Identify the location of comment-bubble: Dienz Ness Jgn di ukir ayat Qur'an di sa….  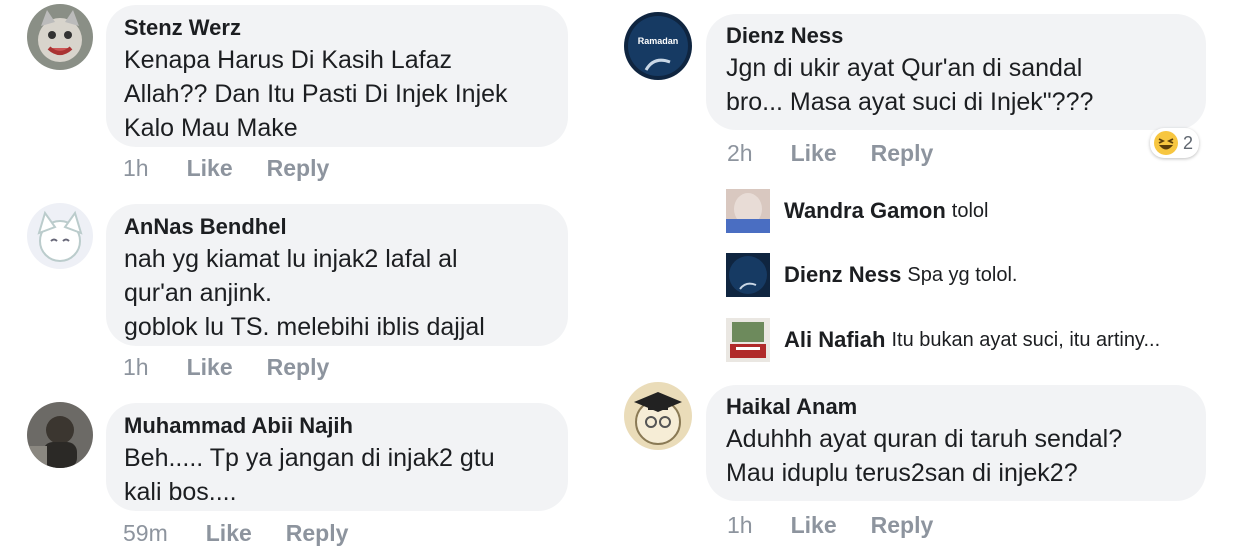
(956, 72).